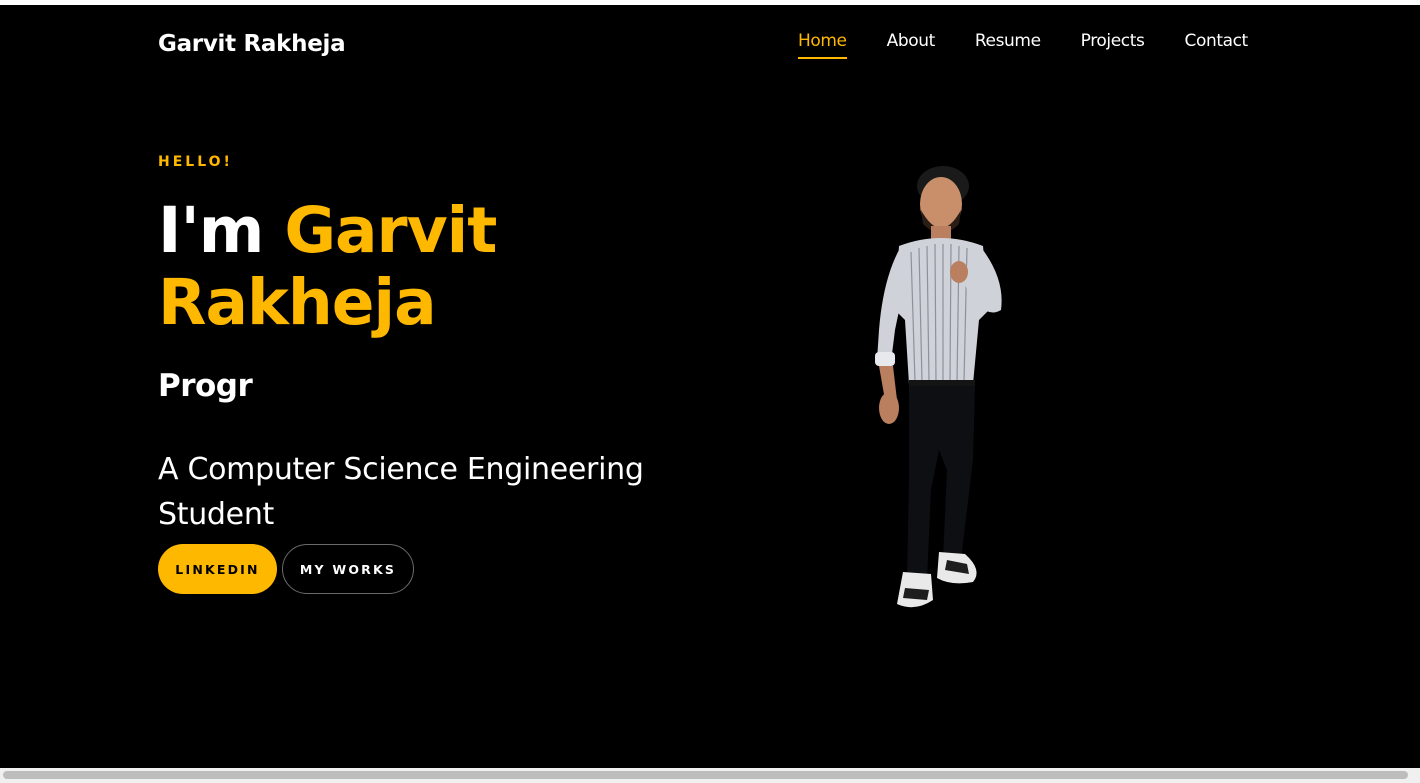 The width and height of the screenshot is (1420, 783). I want to click on main-nav: Home About Resume Projects Contact, so click(1023, 45).